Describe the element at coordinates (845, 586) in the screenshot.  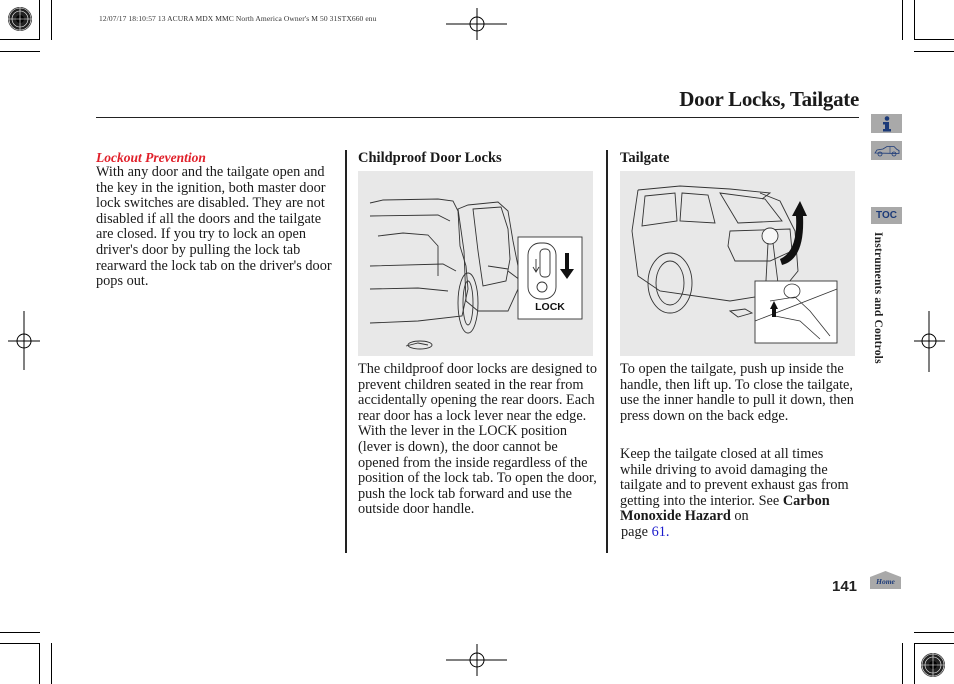
I see `page-number: 141` at that location.